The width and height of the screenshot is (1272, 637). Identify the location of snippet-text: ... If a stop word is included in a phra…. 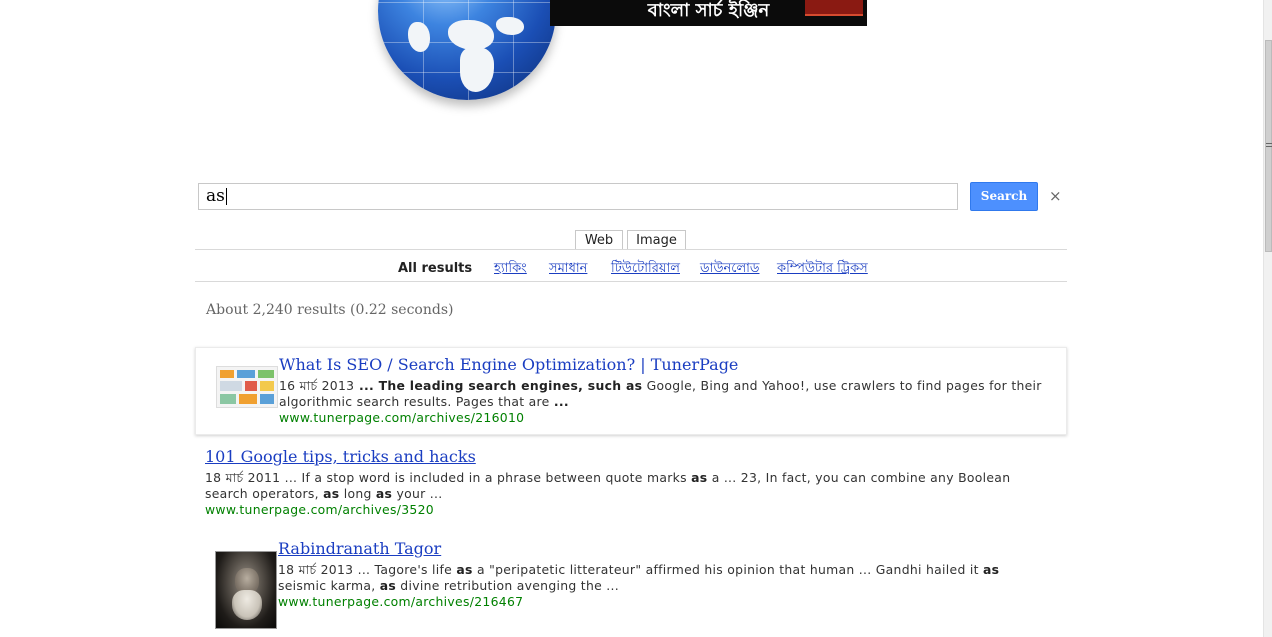
(486, 477).